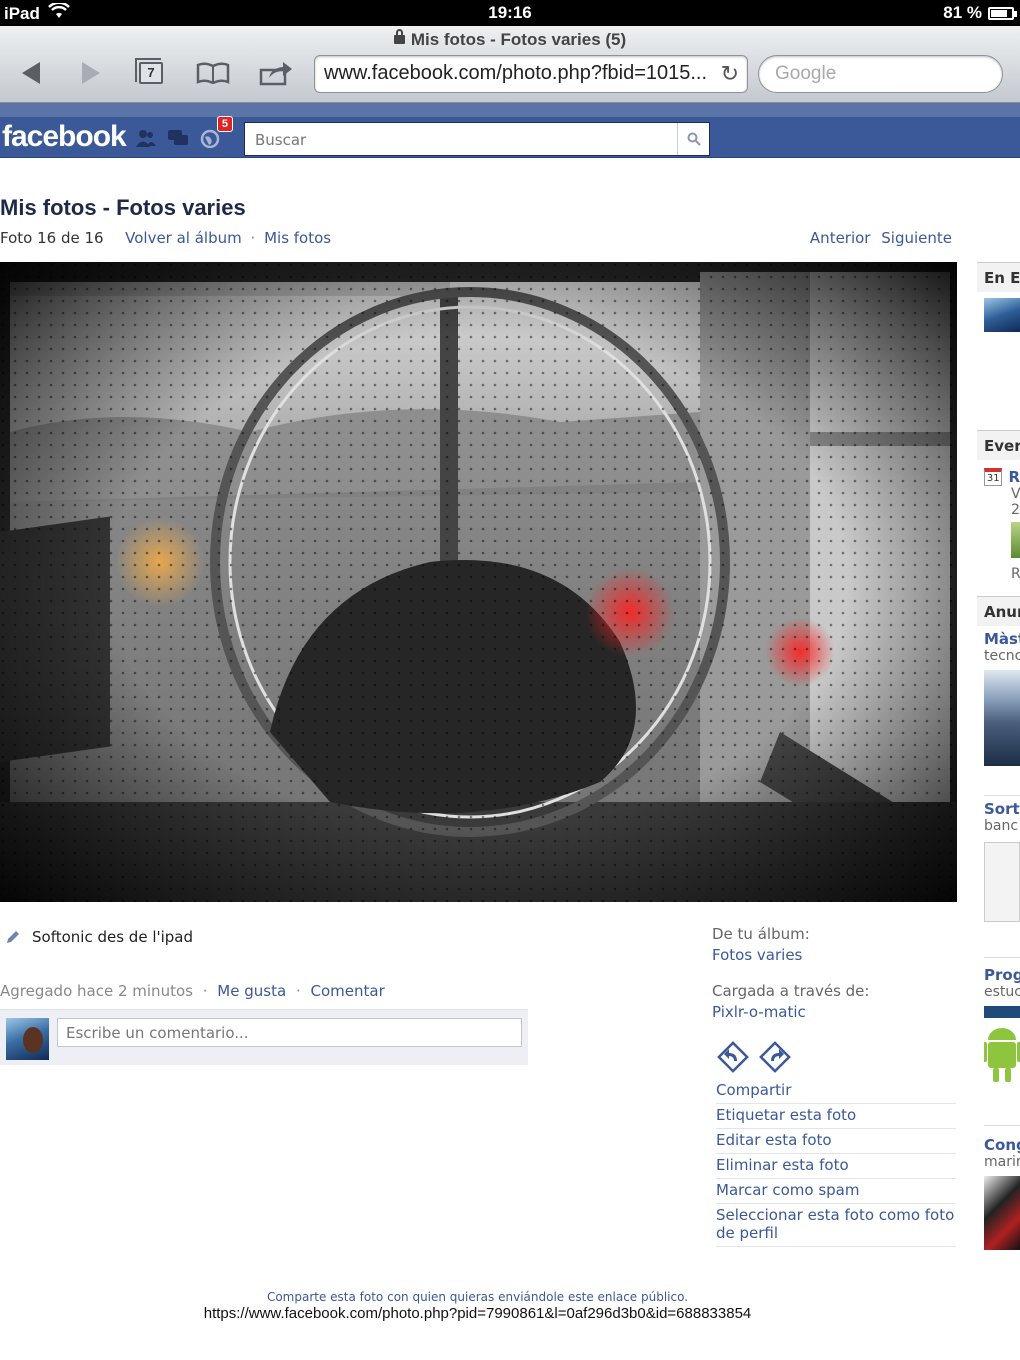 This screenshot has height=1360, width=1020. Describe the element at coordinates (348, 991) in the screenshot. I see `comment-link: Comentar` at that location.